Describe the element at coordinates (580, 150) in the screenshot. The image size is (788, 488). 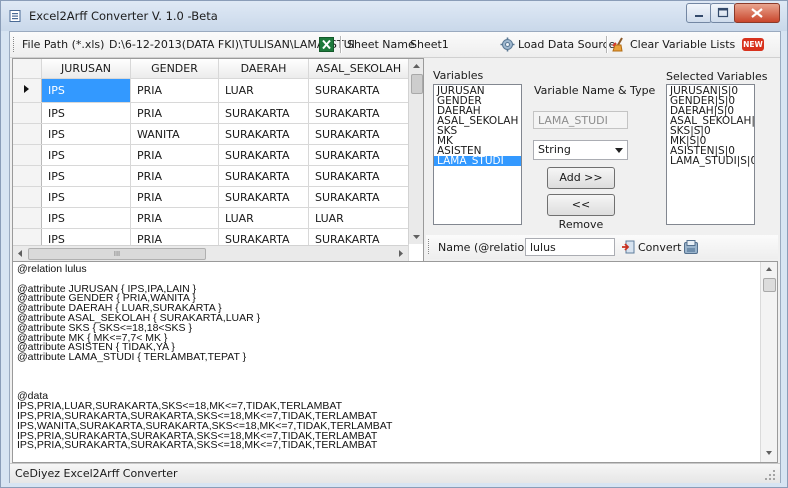
I see `variable-type-select: String` at that location.